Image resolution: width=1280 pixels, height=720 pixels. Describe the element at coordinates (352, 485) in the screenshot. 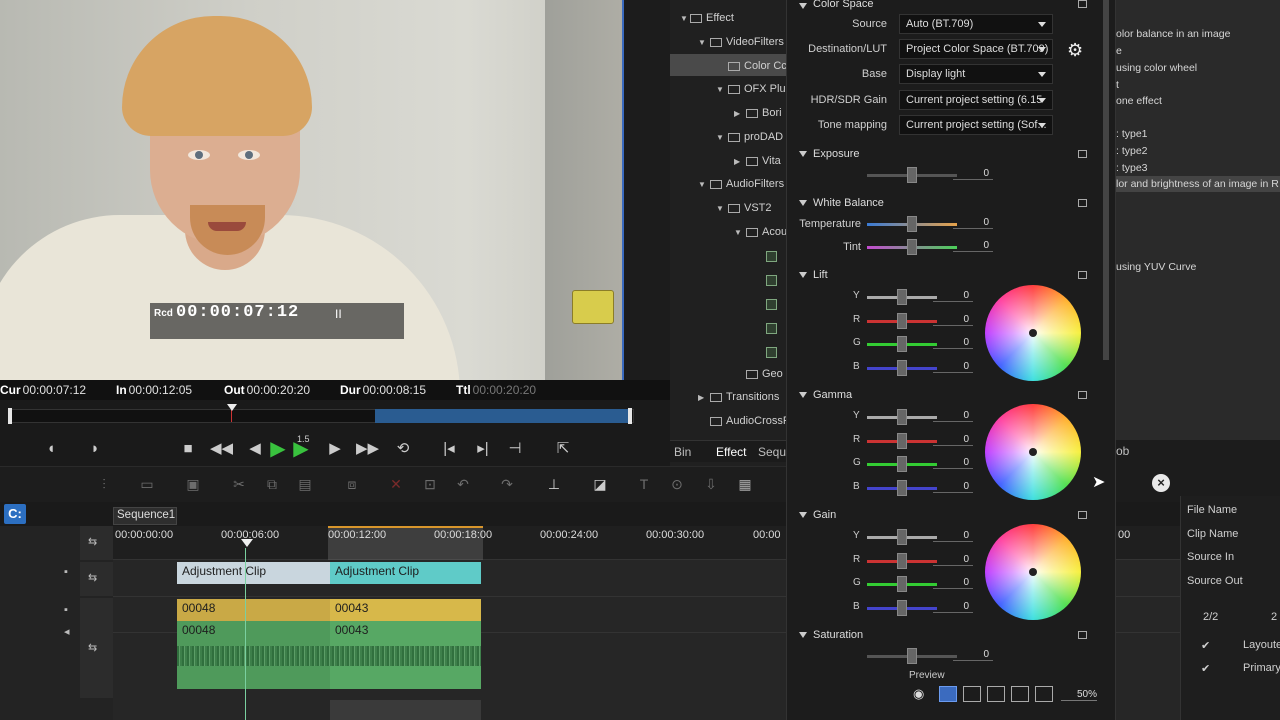

I see `paste-attr-icon: ⧈` at that location.